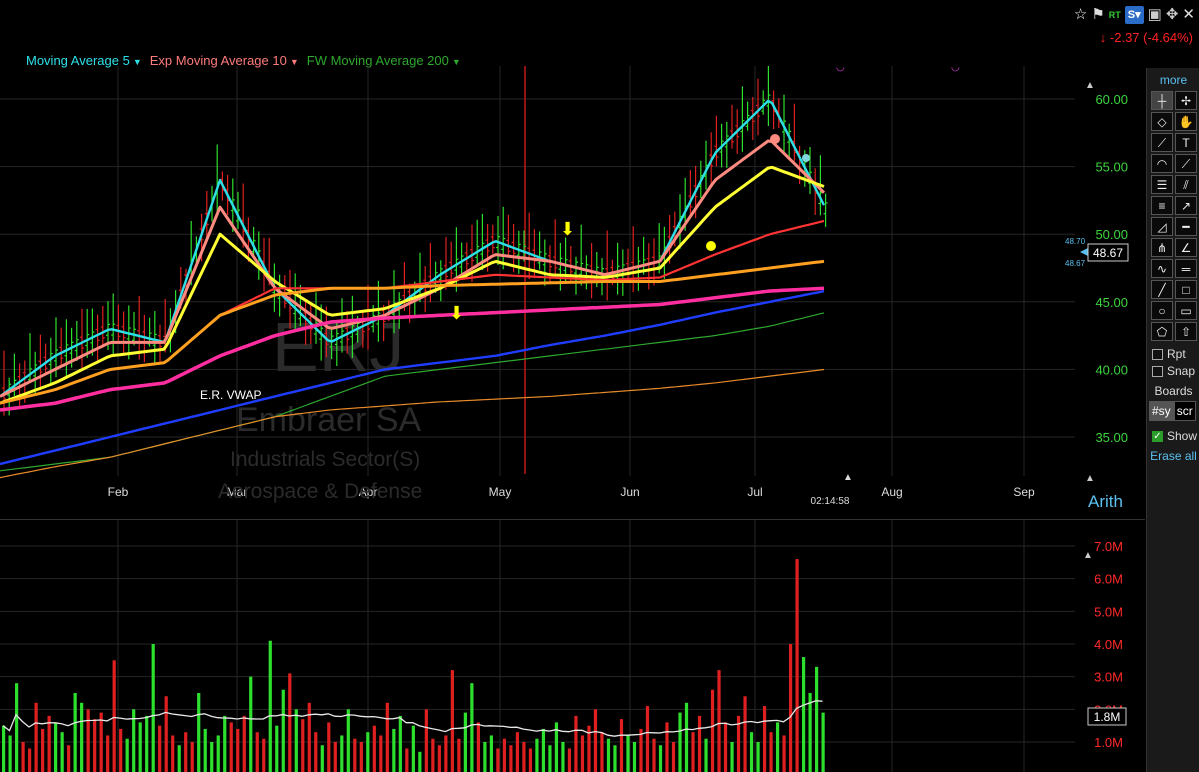 The width and height of the screenshot is (1199, 772). What do you see at coordinates (1162, 247) in the screenshot?
I see `pitchfork-tool-icon: ⋔` at bounding box center [1162, 247].